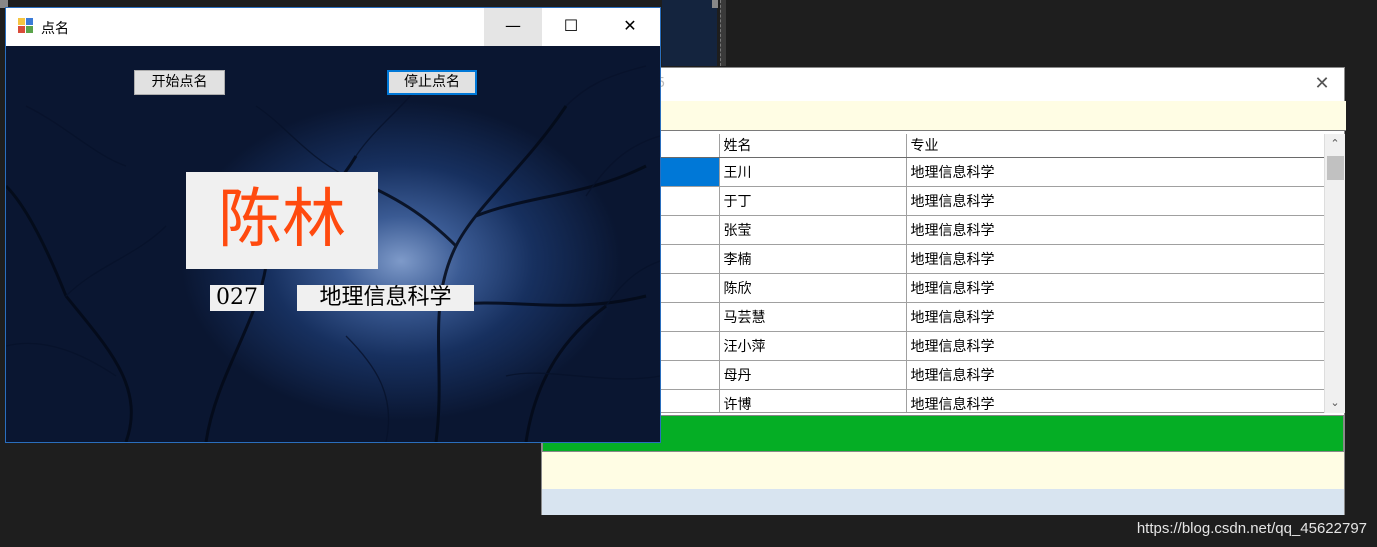 The height and width of the screenshot is (547, 1377). I want to click on stop-roll-call-button: 停止点名, so click(432, 82).